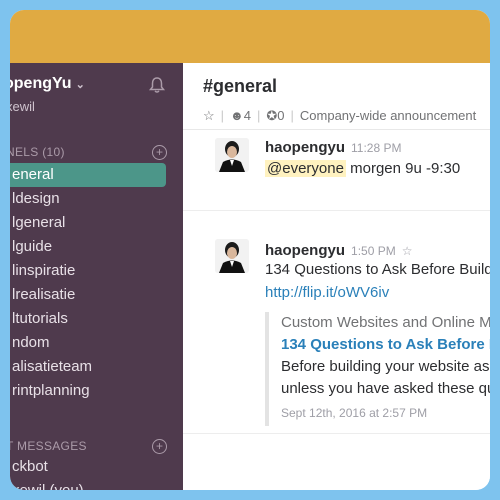 Image resolution: width=500 pixels, height=500 pixels. Describe the element at coordinates (96, 199) in the screenshot. I see `sidebar-item-channel: ldesign` at that location.